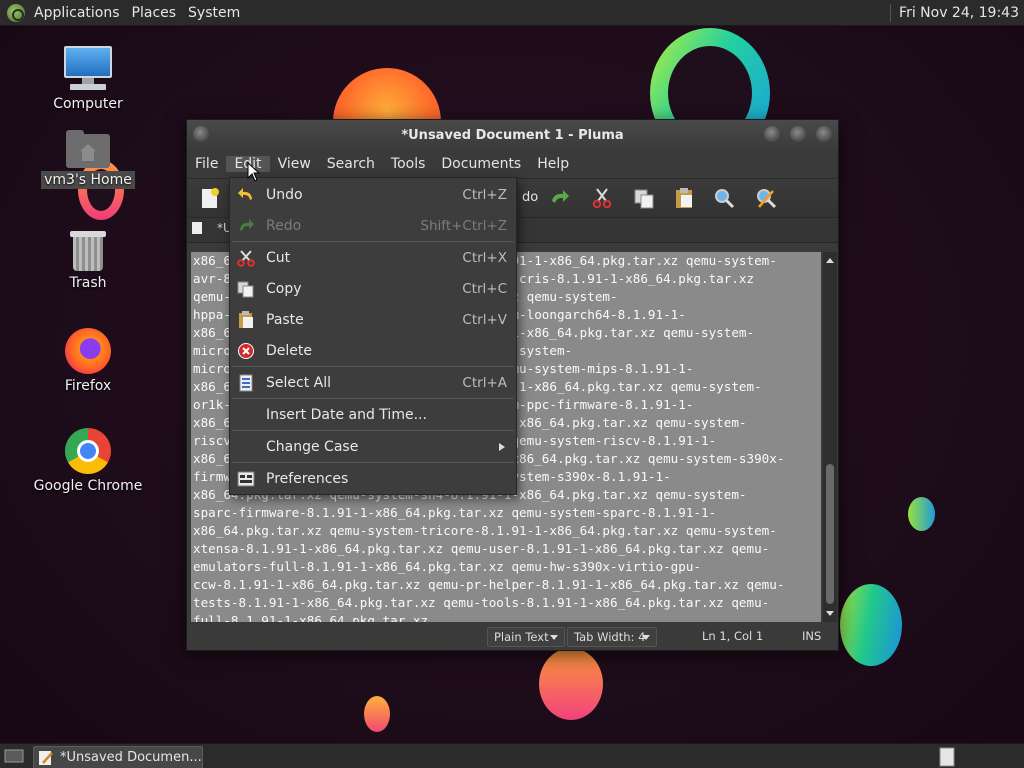  What do you see at coordinates (733, 636) in the screenshot?
I see `cursor-position: Ln 1, Col 1` at bounding box center [733, 636].